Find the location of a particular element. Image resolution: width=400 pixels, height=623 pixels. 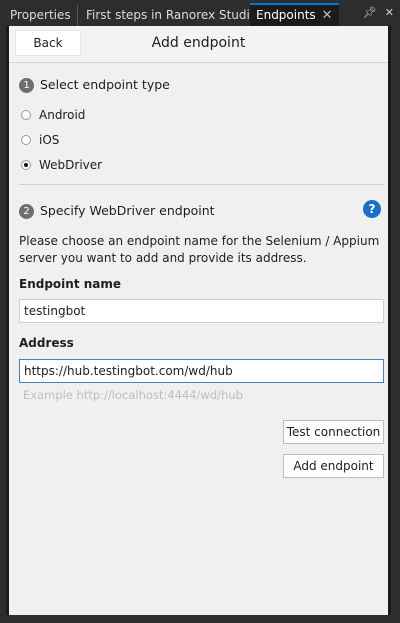

step2-heading: 2 Specify WebDriver endpoint is located at coordinates (117, 211).